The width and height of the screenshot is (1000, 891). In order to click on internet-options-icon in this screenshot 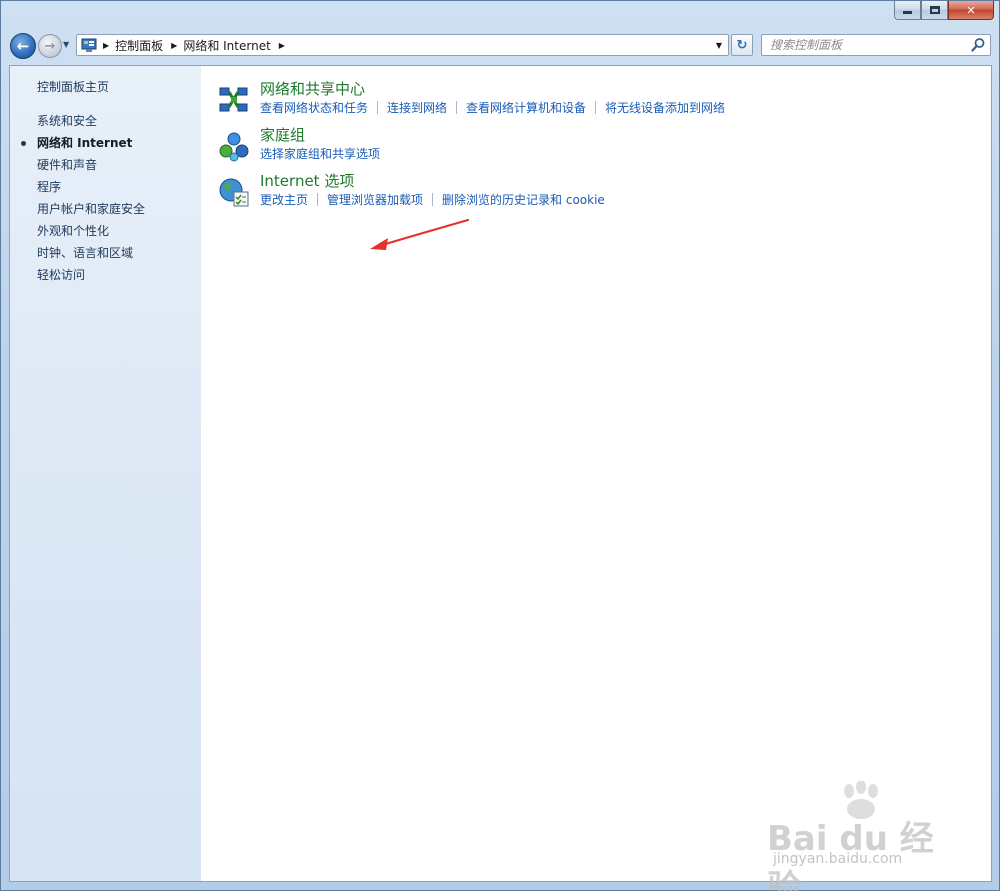, I will do `click(234, 192)`.